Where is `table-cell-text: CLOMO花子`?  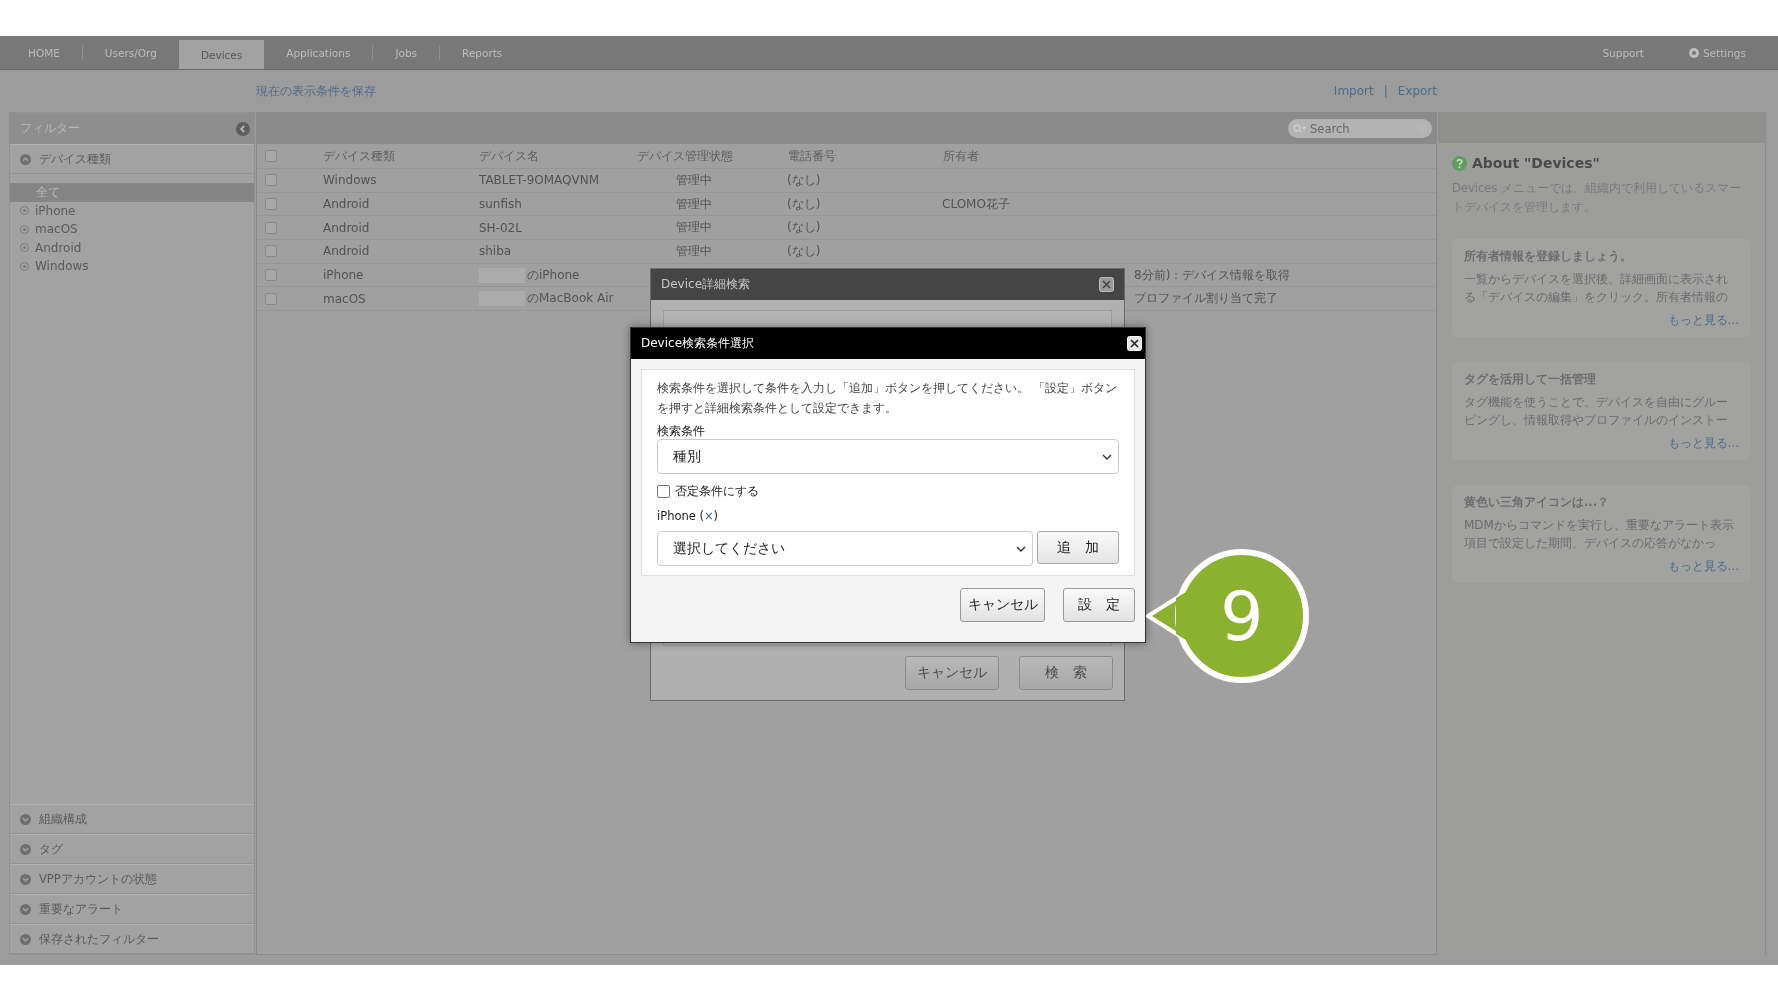
table-cell-text: CLOMO花子 is located at coordinates (976, 204).